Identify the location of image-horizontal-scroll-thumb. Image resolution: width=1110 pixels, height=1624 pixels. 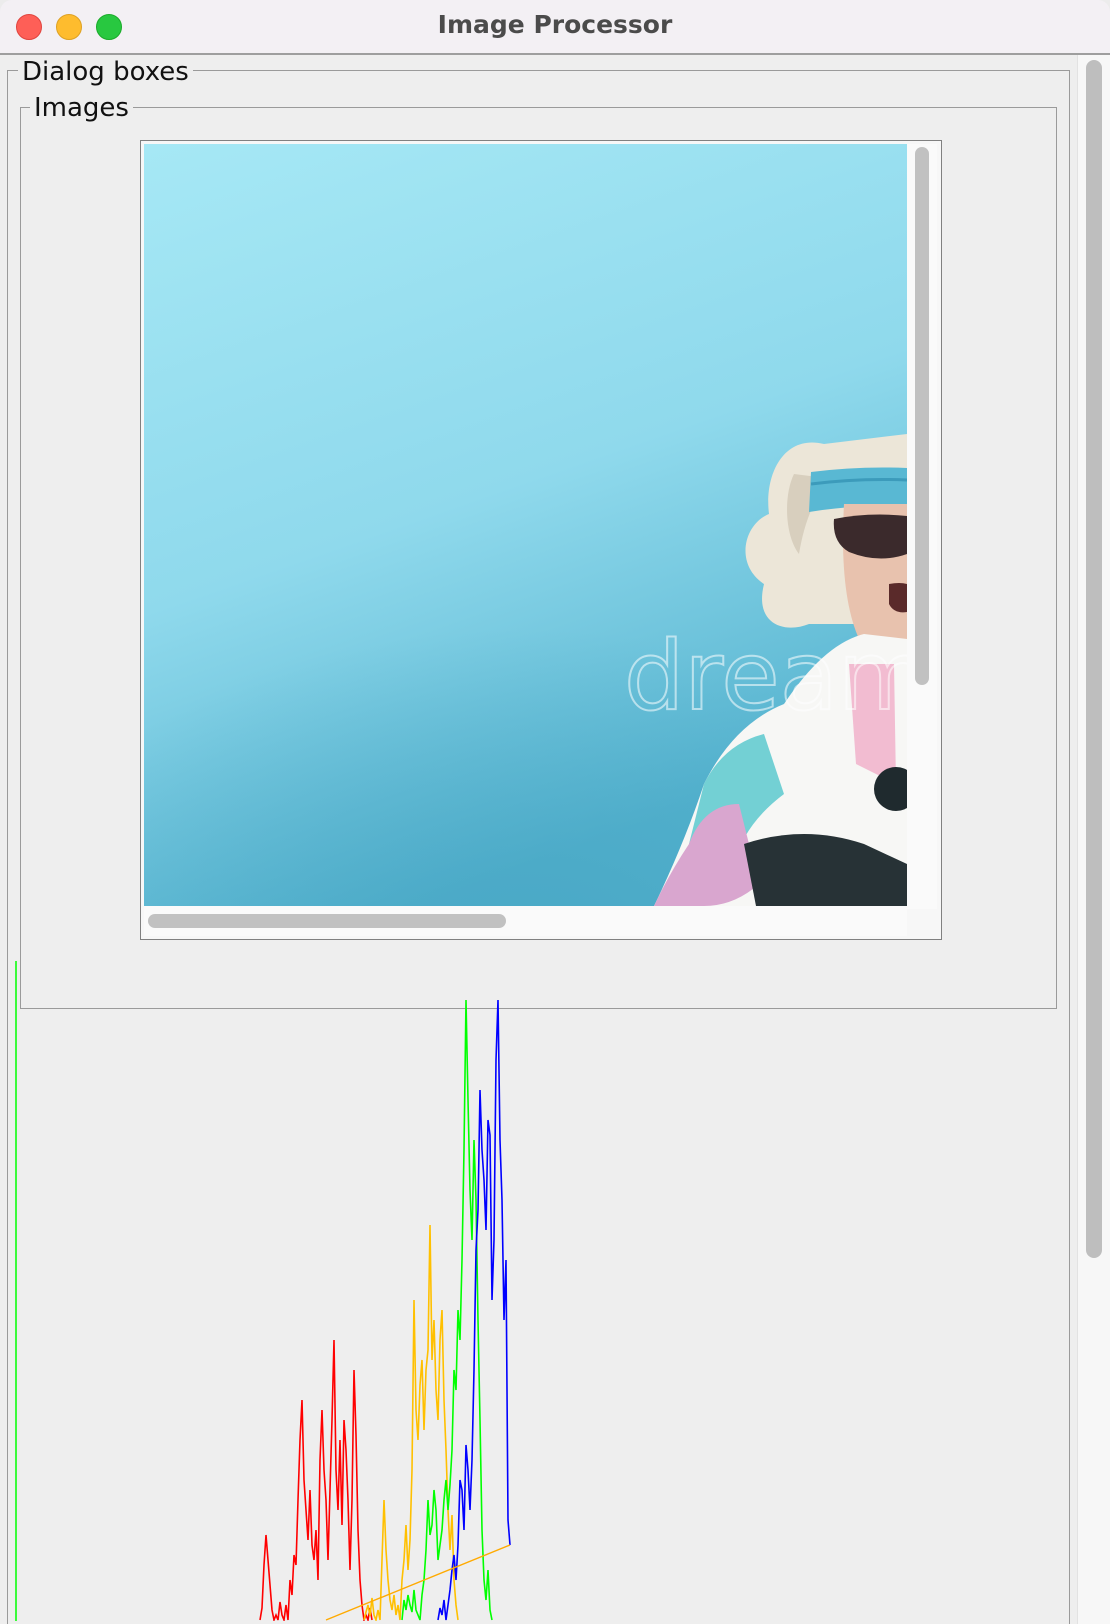
(327, 921).